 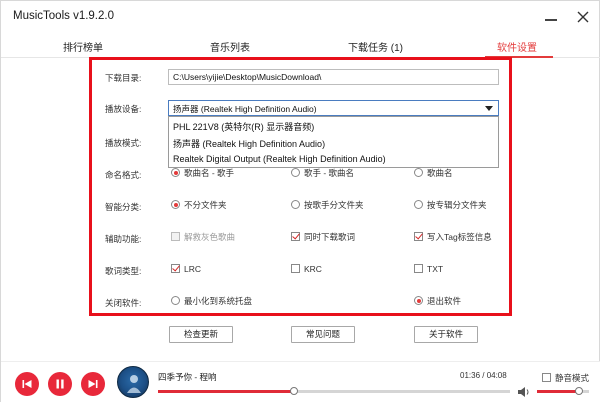 I want to click on aux-option-rescue-grey: 解救灰色歌曲, so click(x=221, y=237).